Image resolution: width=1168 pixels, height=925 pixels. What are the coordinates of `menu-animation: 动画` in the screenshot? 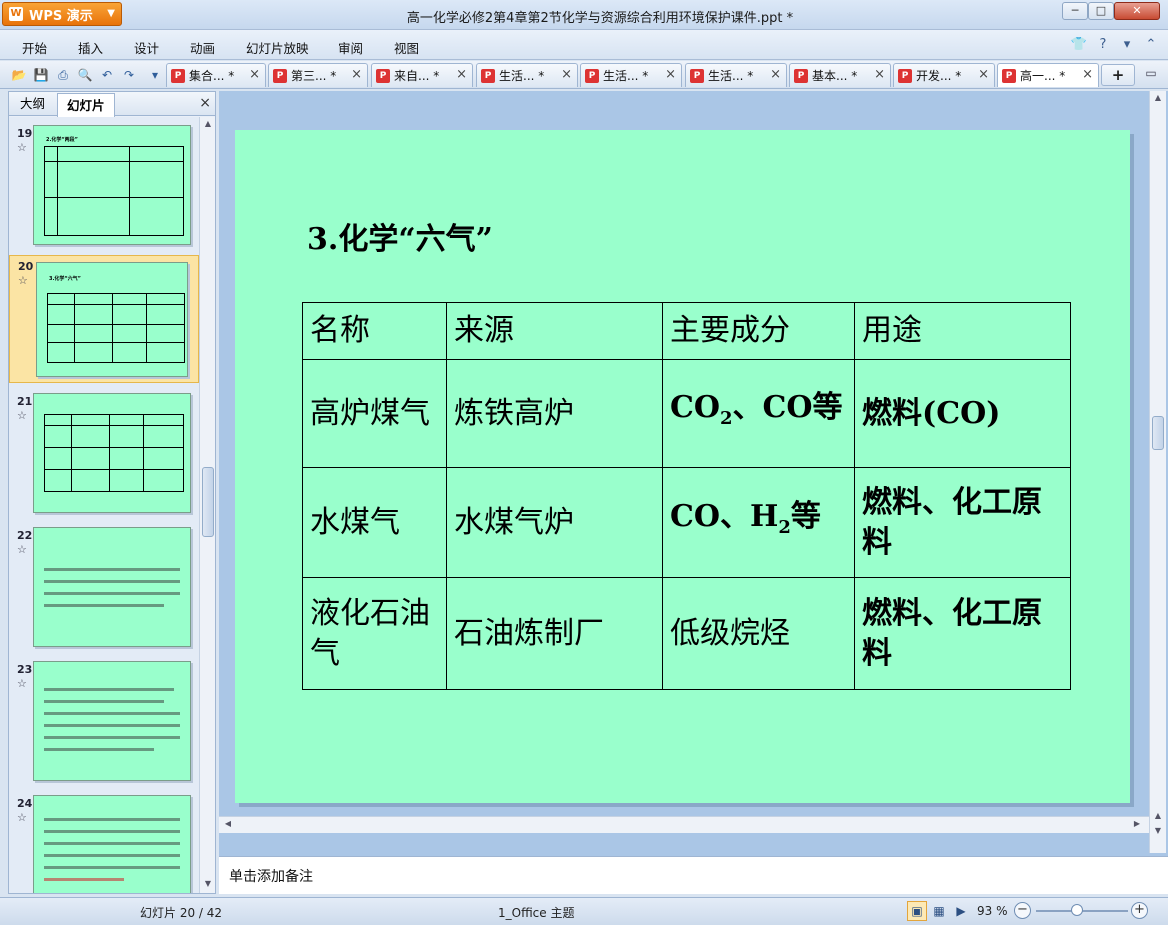 It's located at (202, 47).